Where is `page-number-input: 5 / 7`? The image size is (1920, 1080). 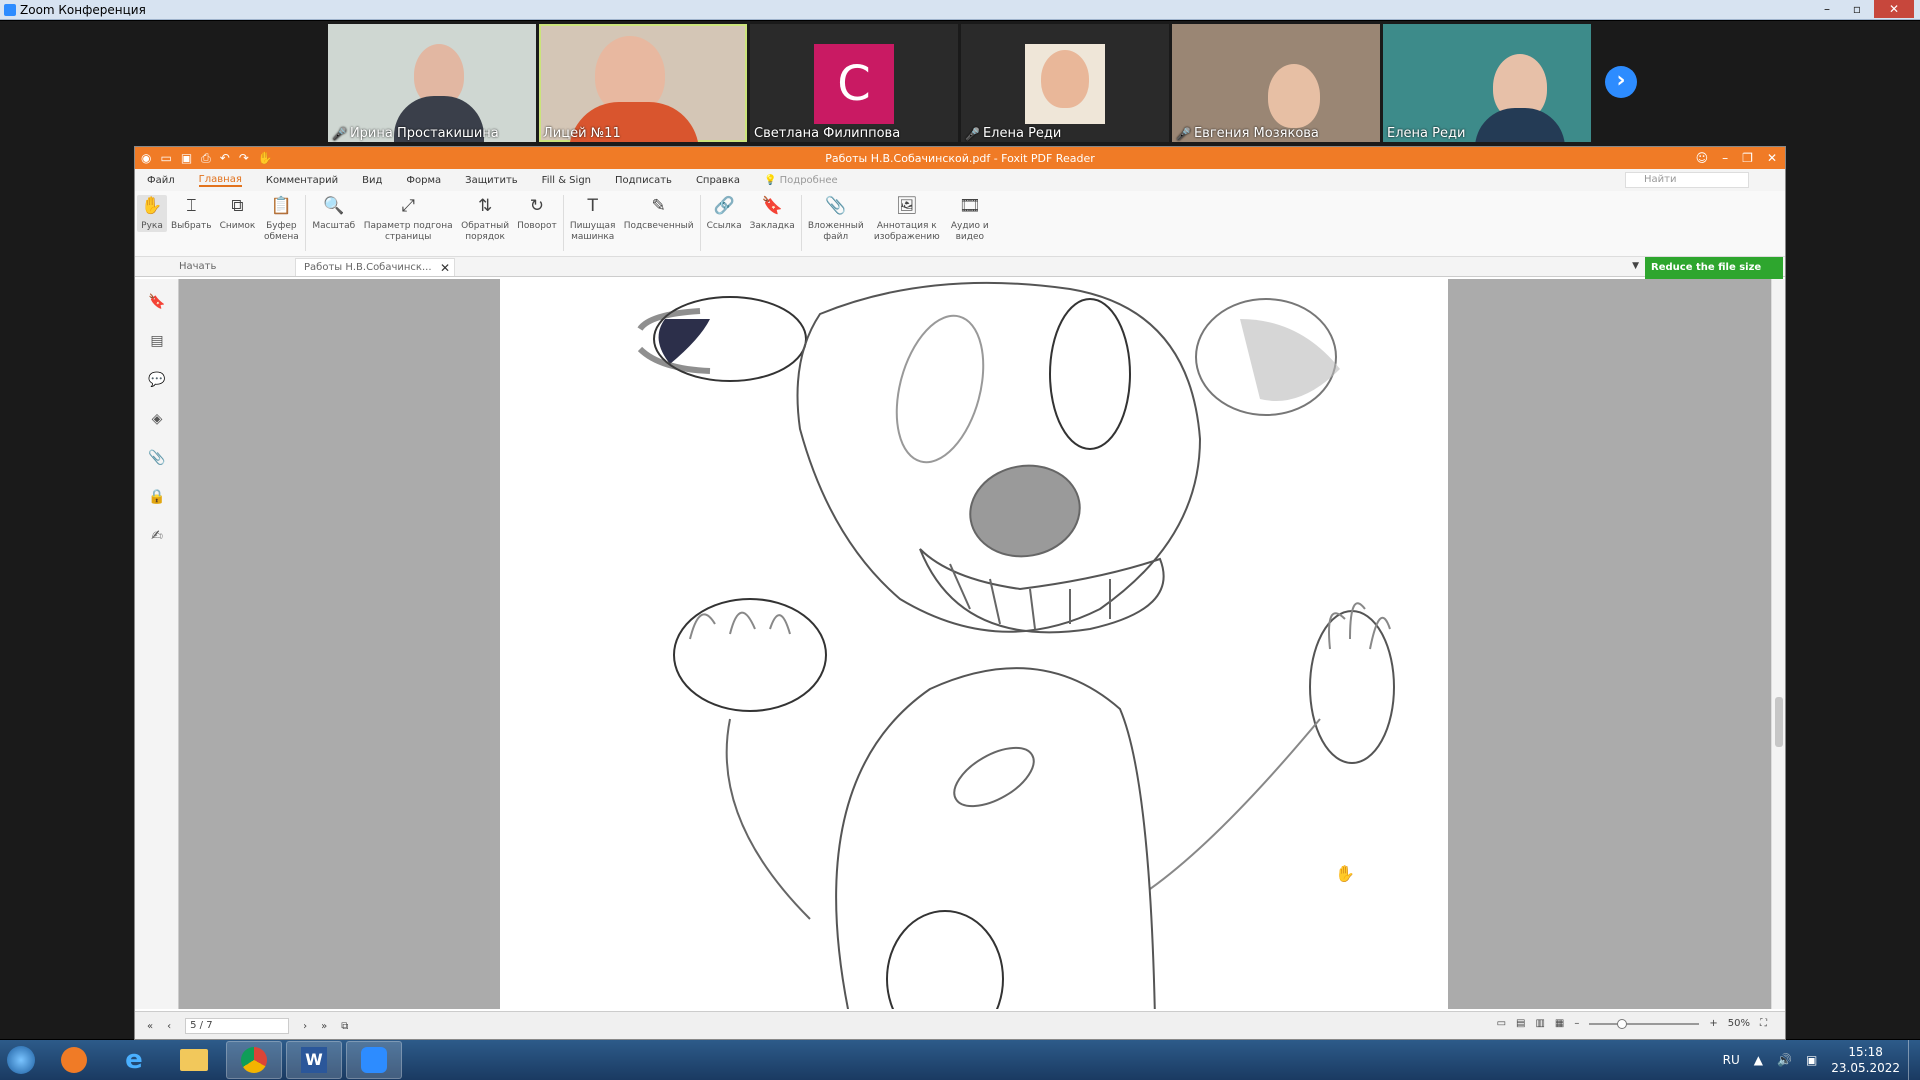
page-number-input: 5 / 7 is located at coordinates (237, 1026).